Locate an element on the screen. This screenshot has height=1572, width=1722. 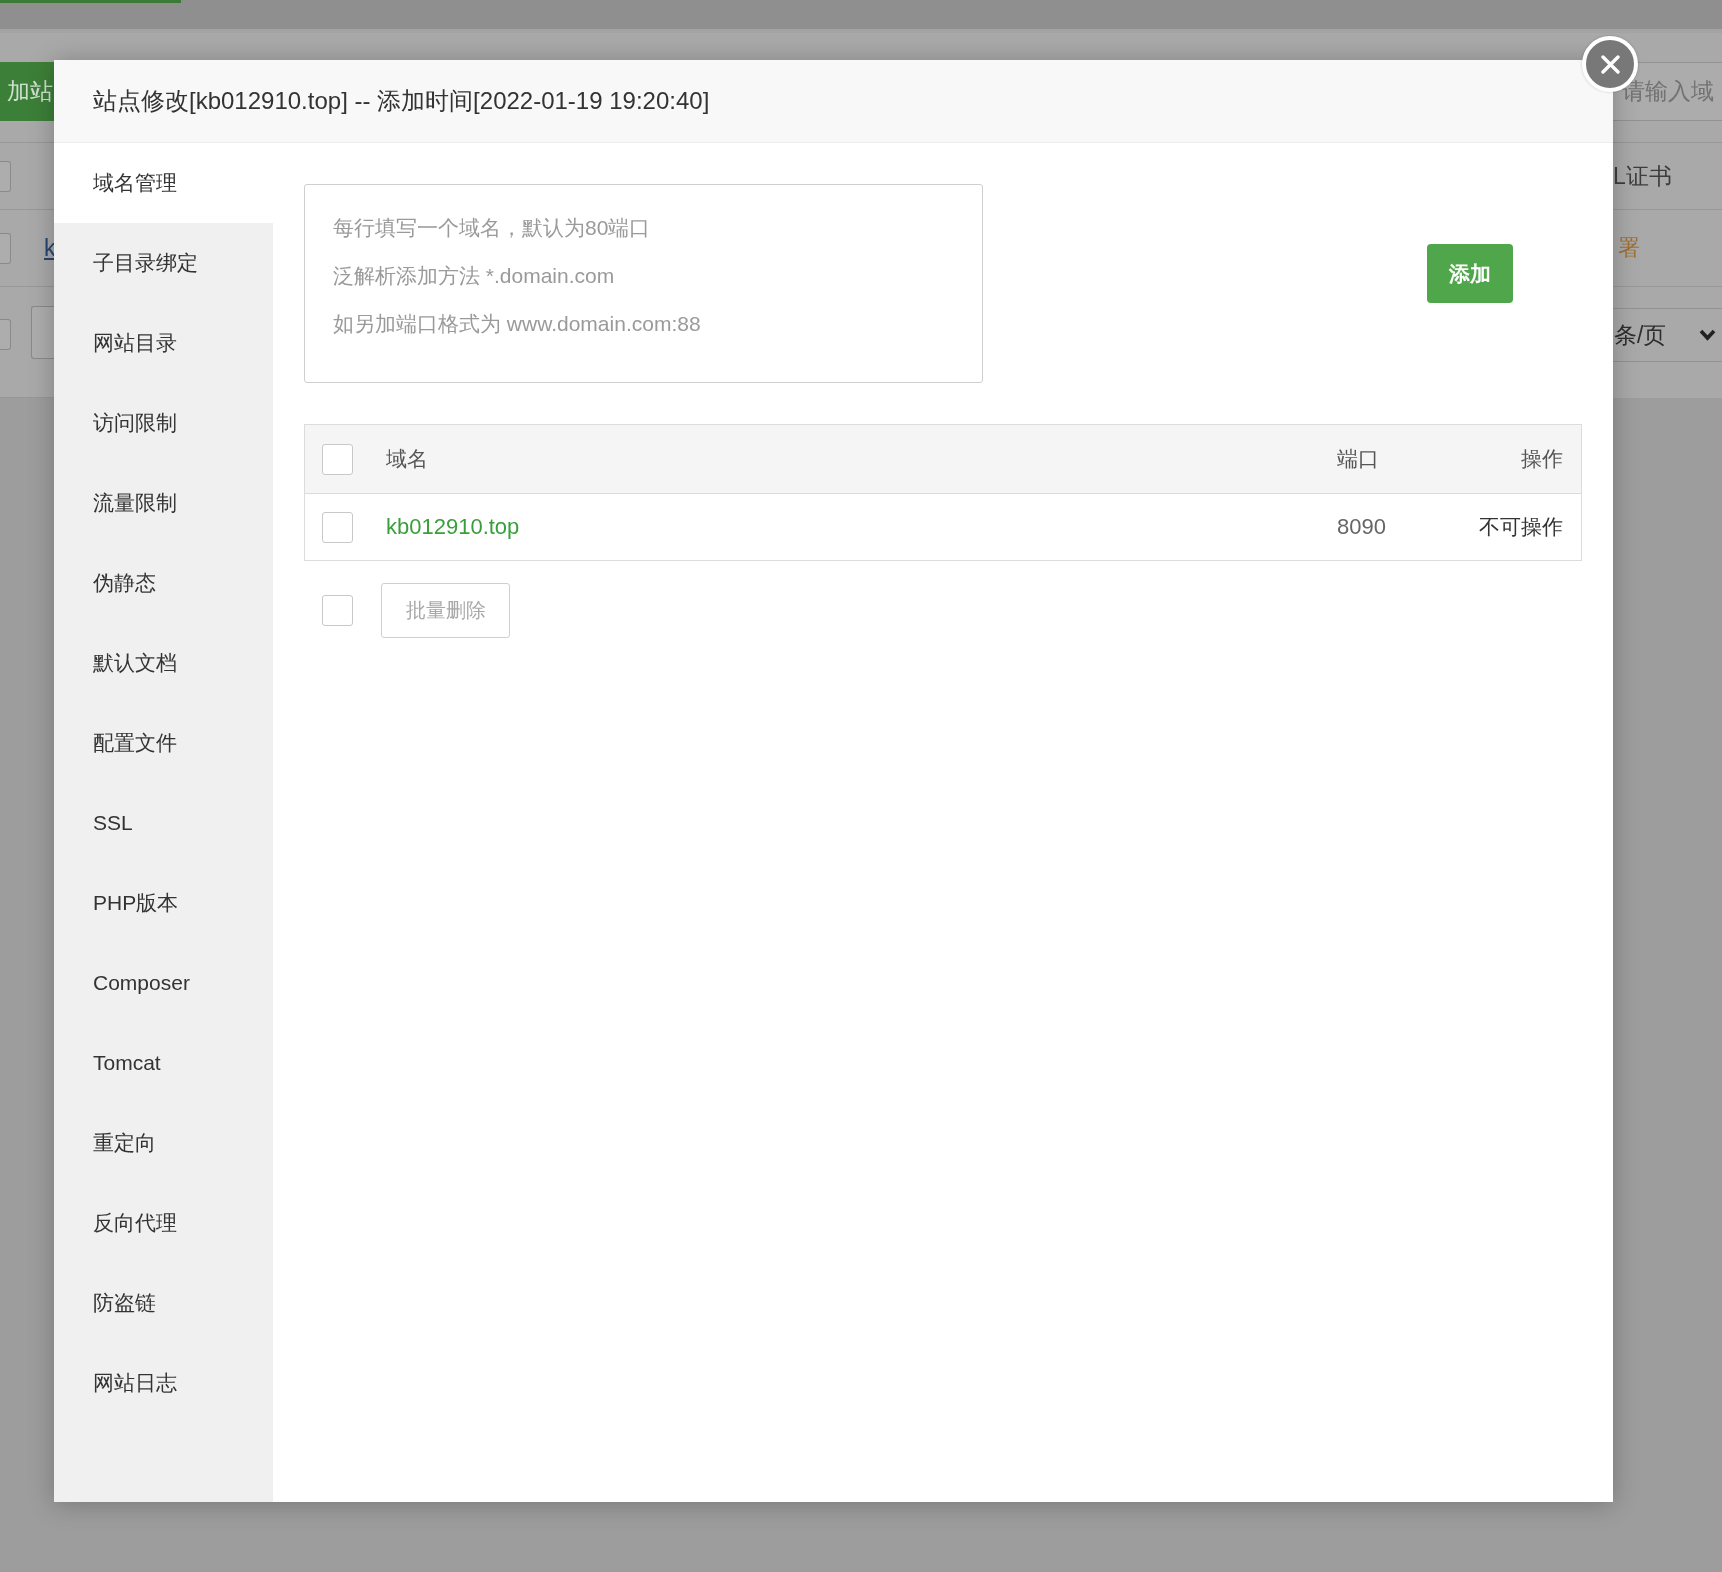
column-header: 域名 is located at coordinates (407, 459).